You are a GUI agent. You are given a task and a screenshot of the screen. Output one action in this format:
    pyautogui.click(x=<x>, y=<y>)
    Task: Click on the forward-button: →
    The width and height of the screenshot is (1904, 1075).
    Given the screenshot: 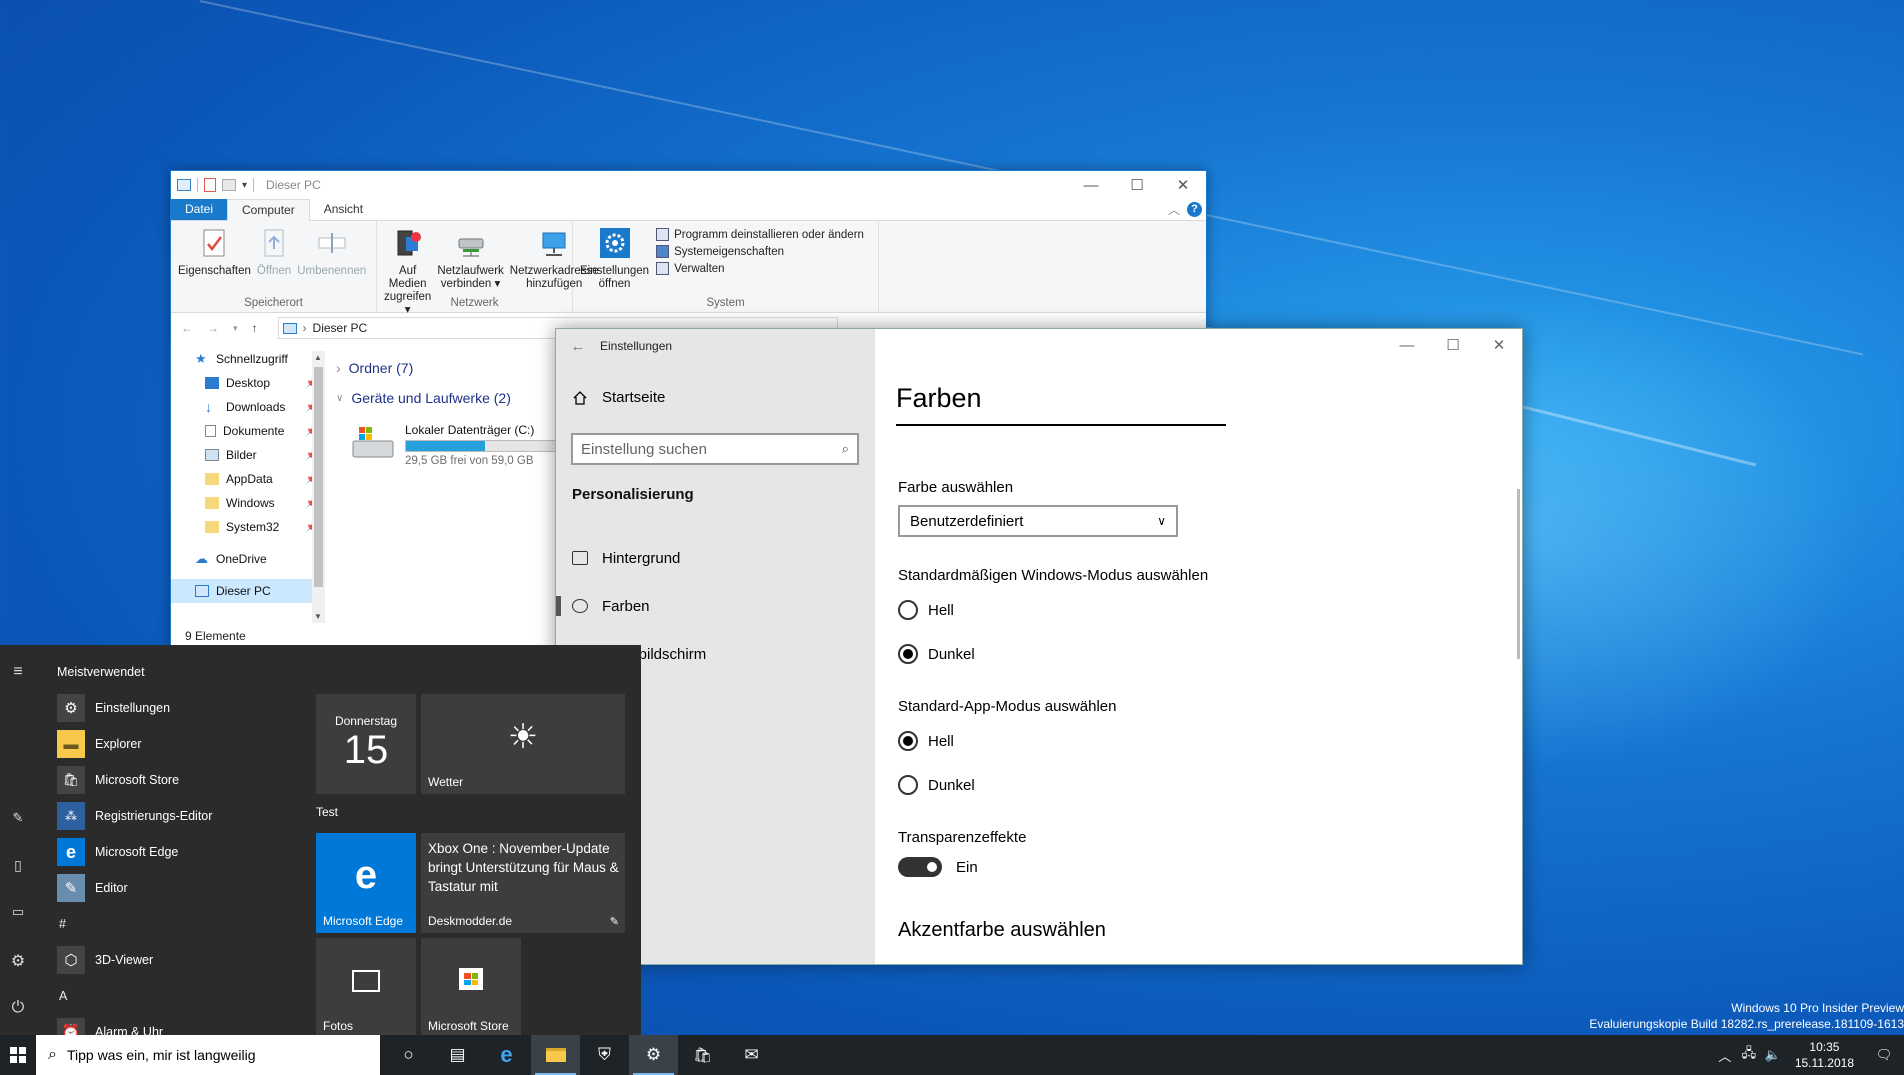 What is the action you would take?
    pyautogui.click(x=213, y=328)
    